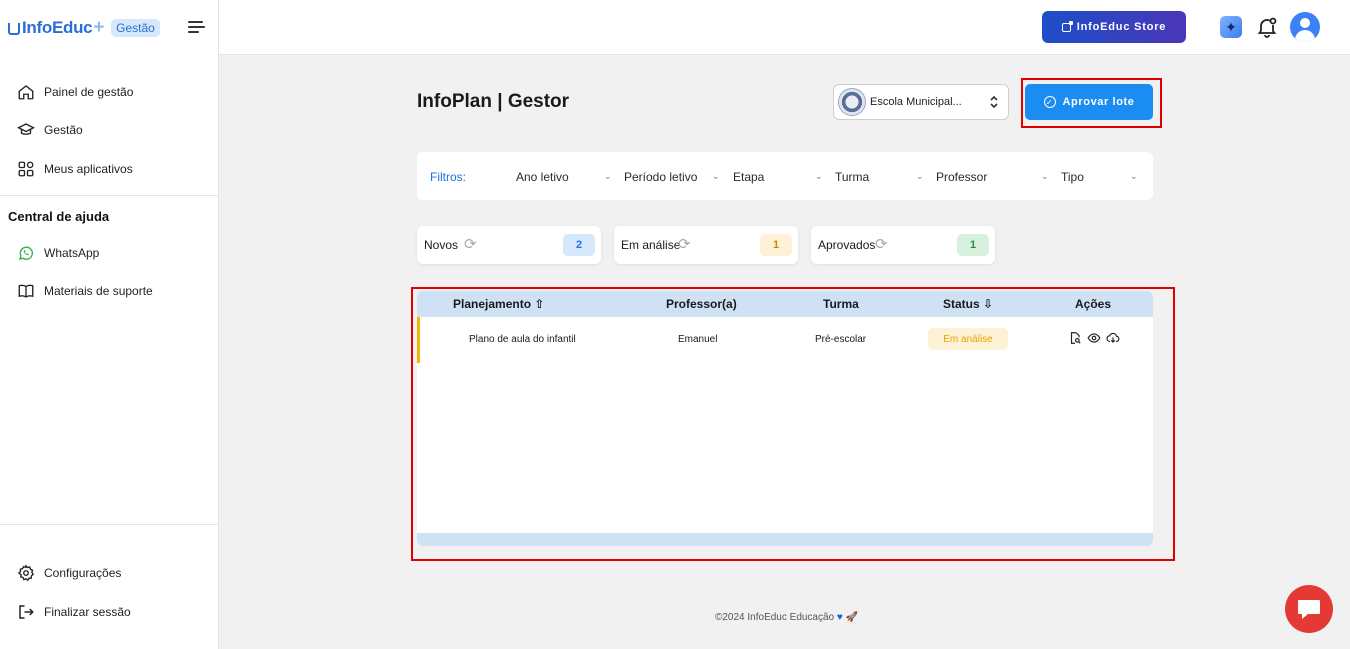 Image resolution: width=1350 pixels, height=649 pixels. What do you see at coordinates (775, 617) in the screenshot?
I see `footer-copyright: ©2024 InfoEduc Educação` at bounding box center [775, 617].